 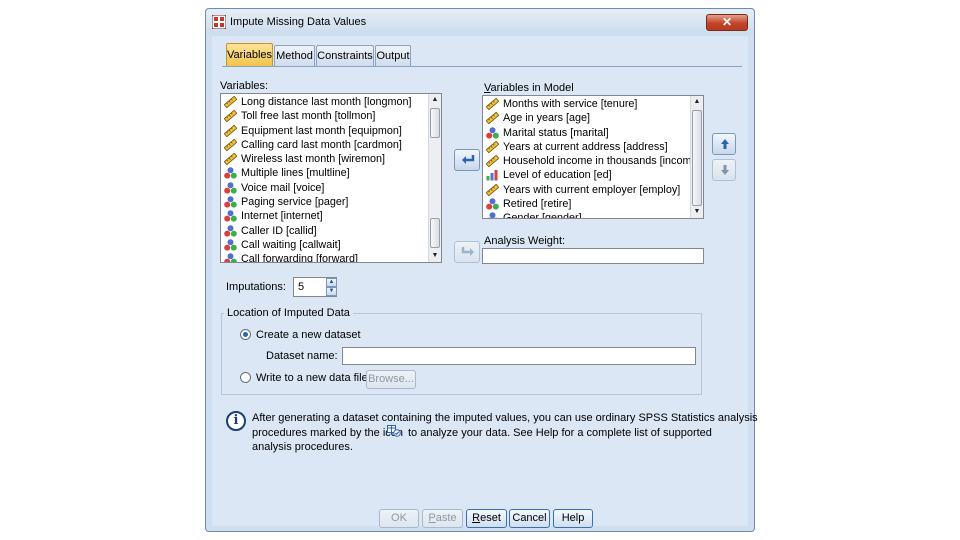 I want to click on model-variable-list-item: Marital status [marital], so click(x=587, y=133).